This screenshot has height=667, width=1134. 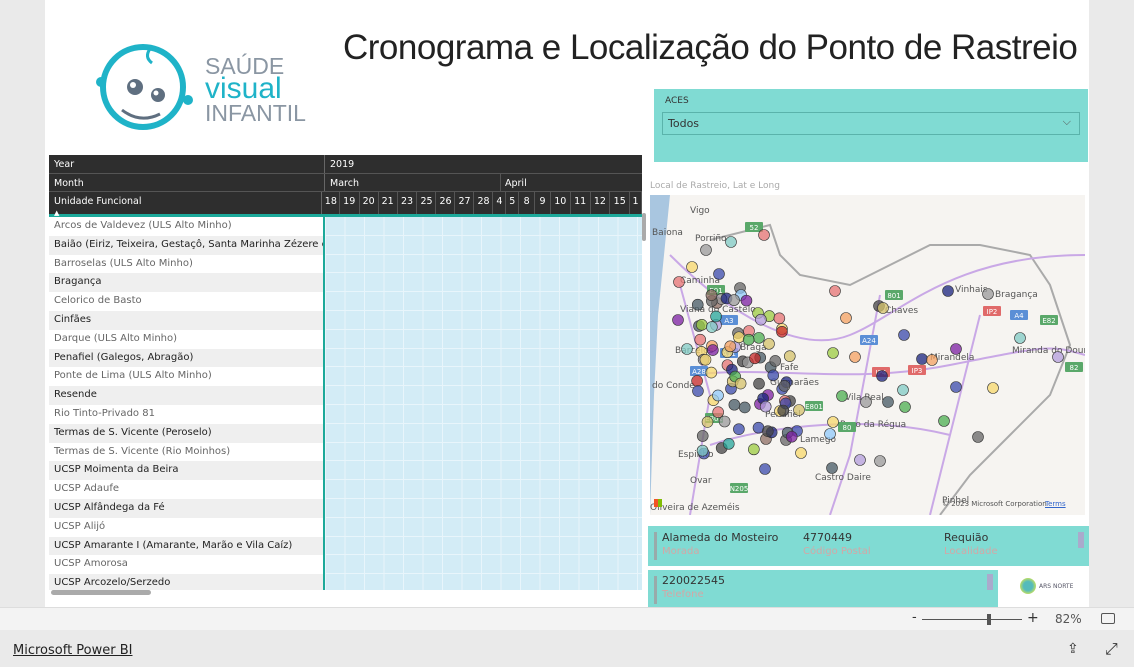 What do you see at coordinates (989, 619) in the screenshot?
I see `zoom-slider-thumb` at bounding box center [989, 619].